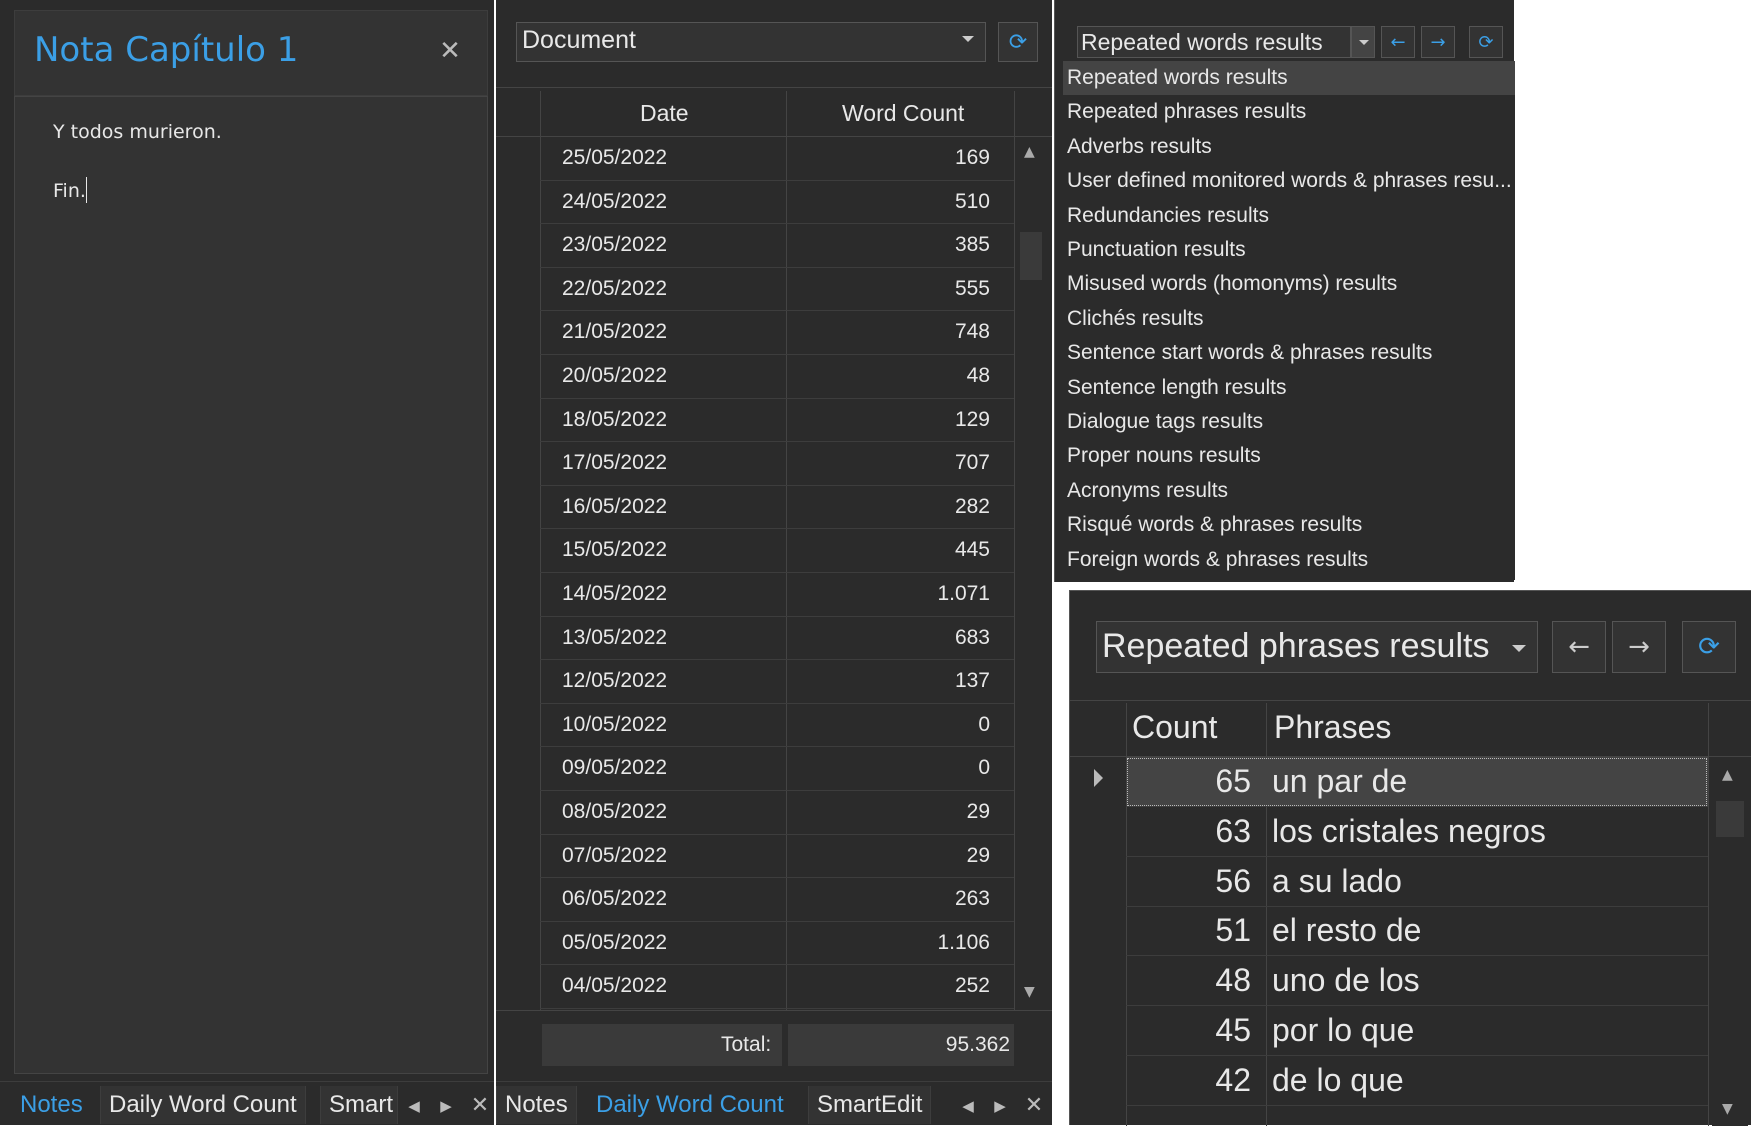  What do you see at coordinates (1417, 1031) in the screenshot?
I see `table-row: 45 por lo que` at bounding box center [1417, 1031].